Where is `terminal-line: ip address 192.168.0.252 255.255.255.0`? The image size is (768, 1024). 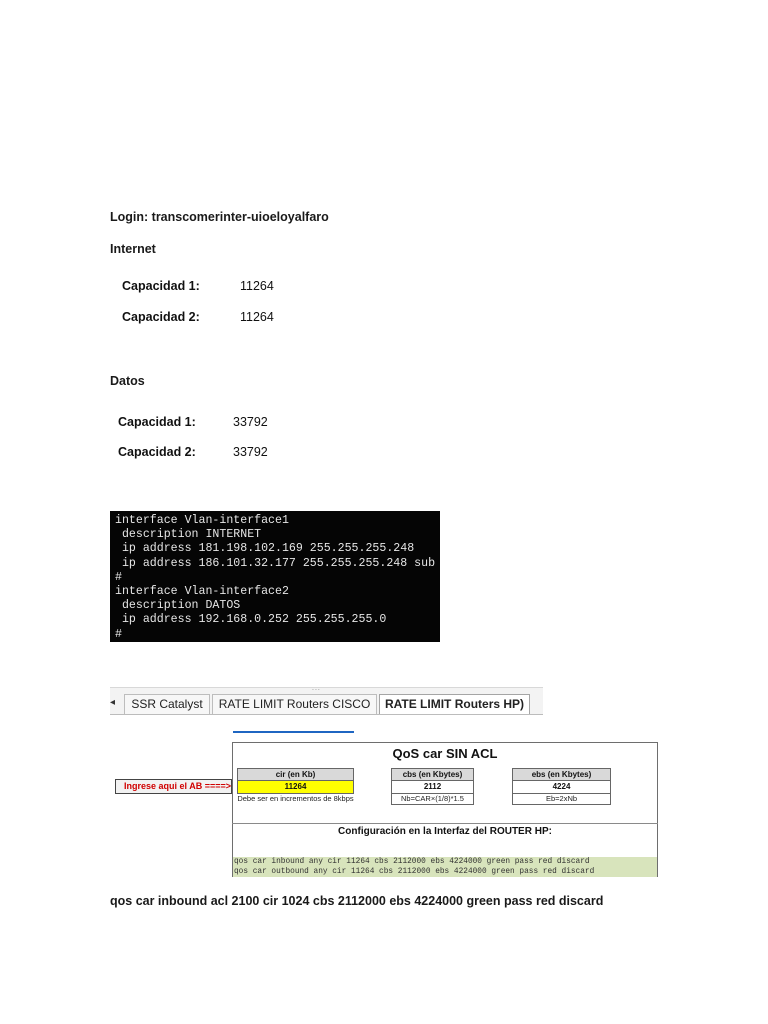 terminal-line: ip address 192.168.0.252 255.255.255.0 is located at coordinates (251, 620).